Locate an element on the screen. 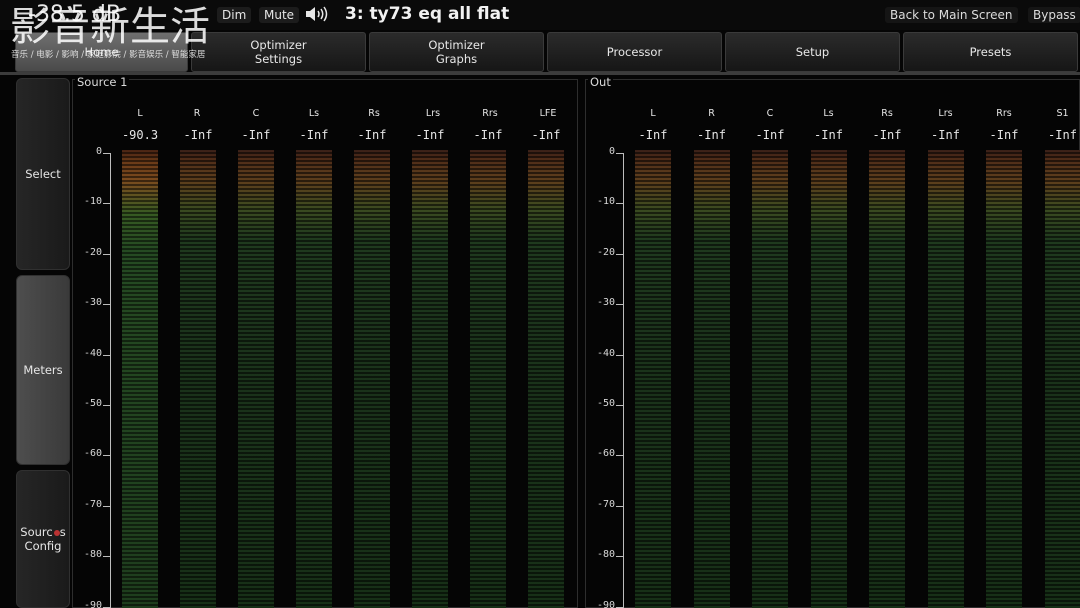 This screenshot has height=608, width=1080. side-button-select: Select is located at coordinates (43, 174).